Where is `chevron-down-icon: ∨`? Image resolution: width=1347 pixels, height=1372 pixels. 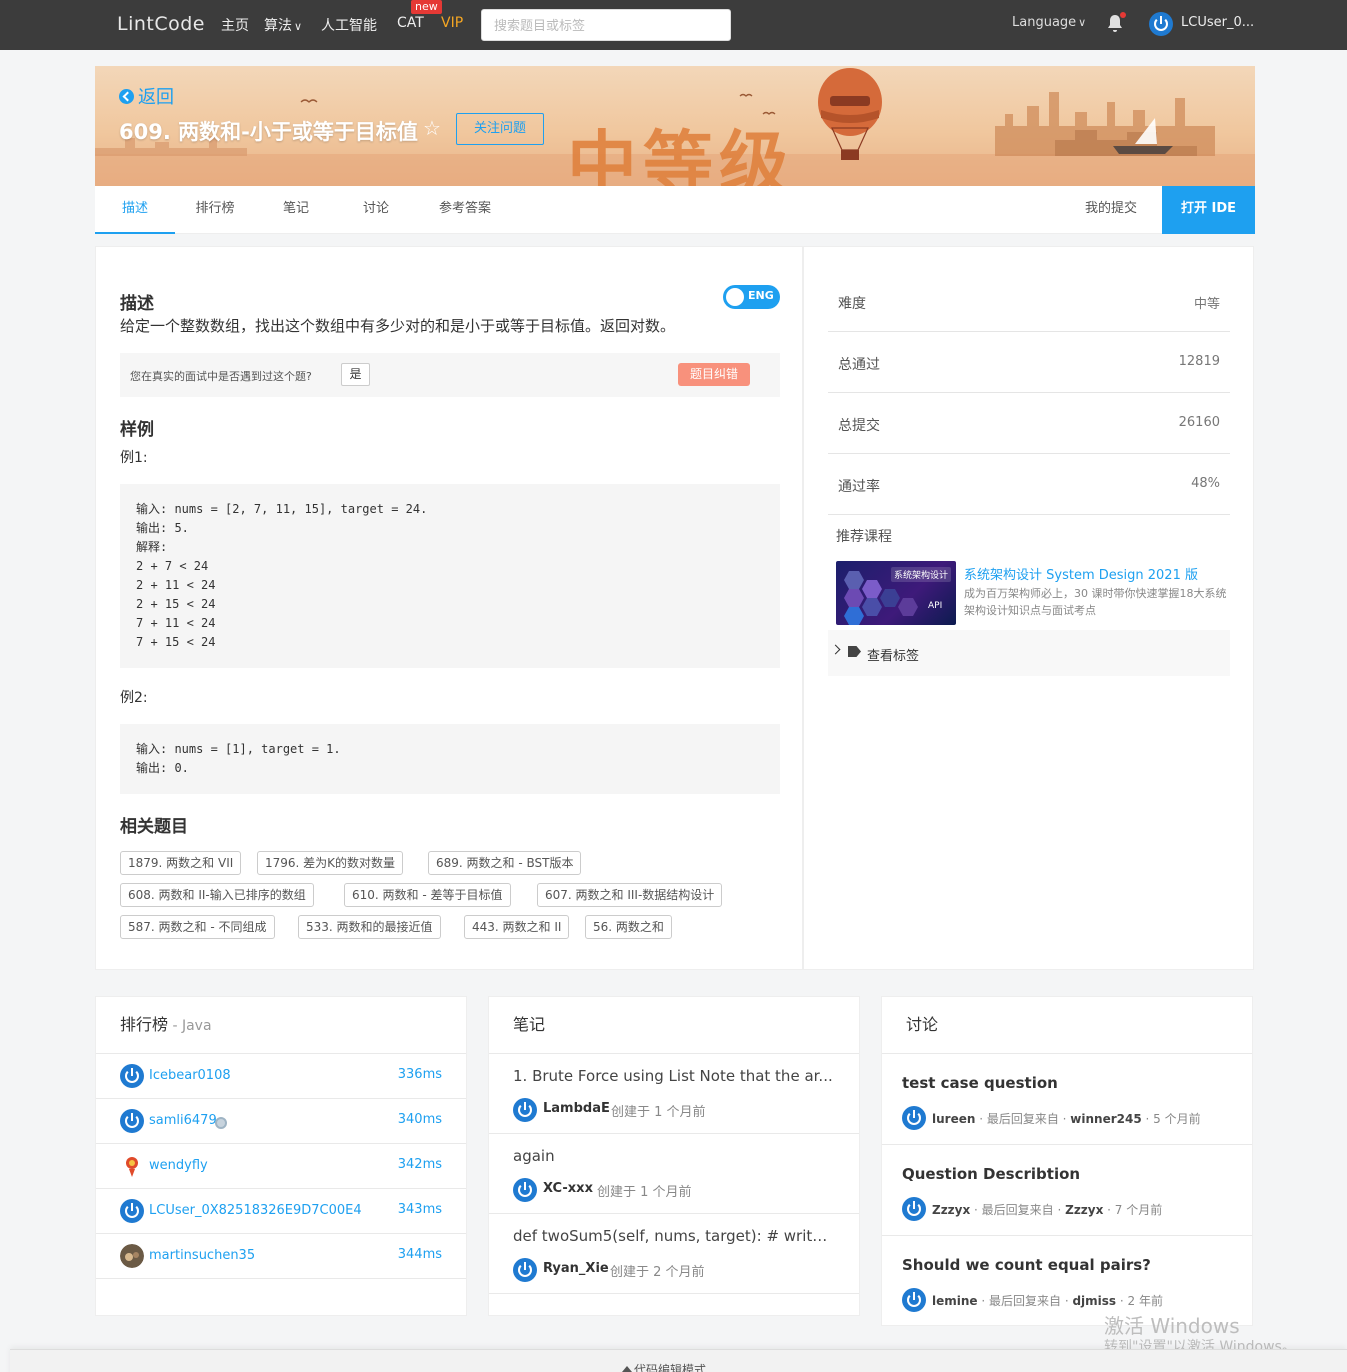
chevron-down-icon: ∨ is located at coordinates (1082, 22).